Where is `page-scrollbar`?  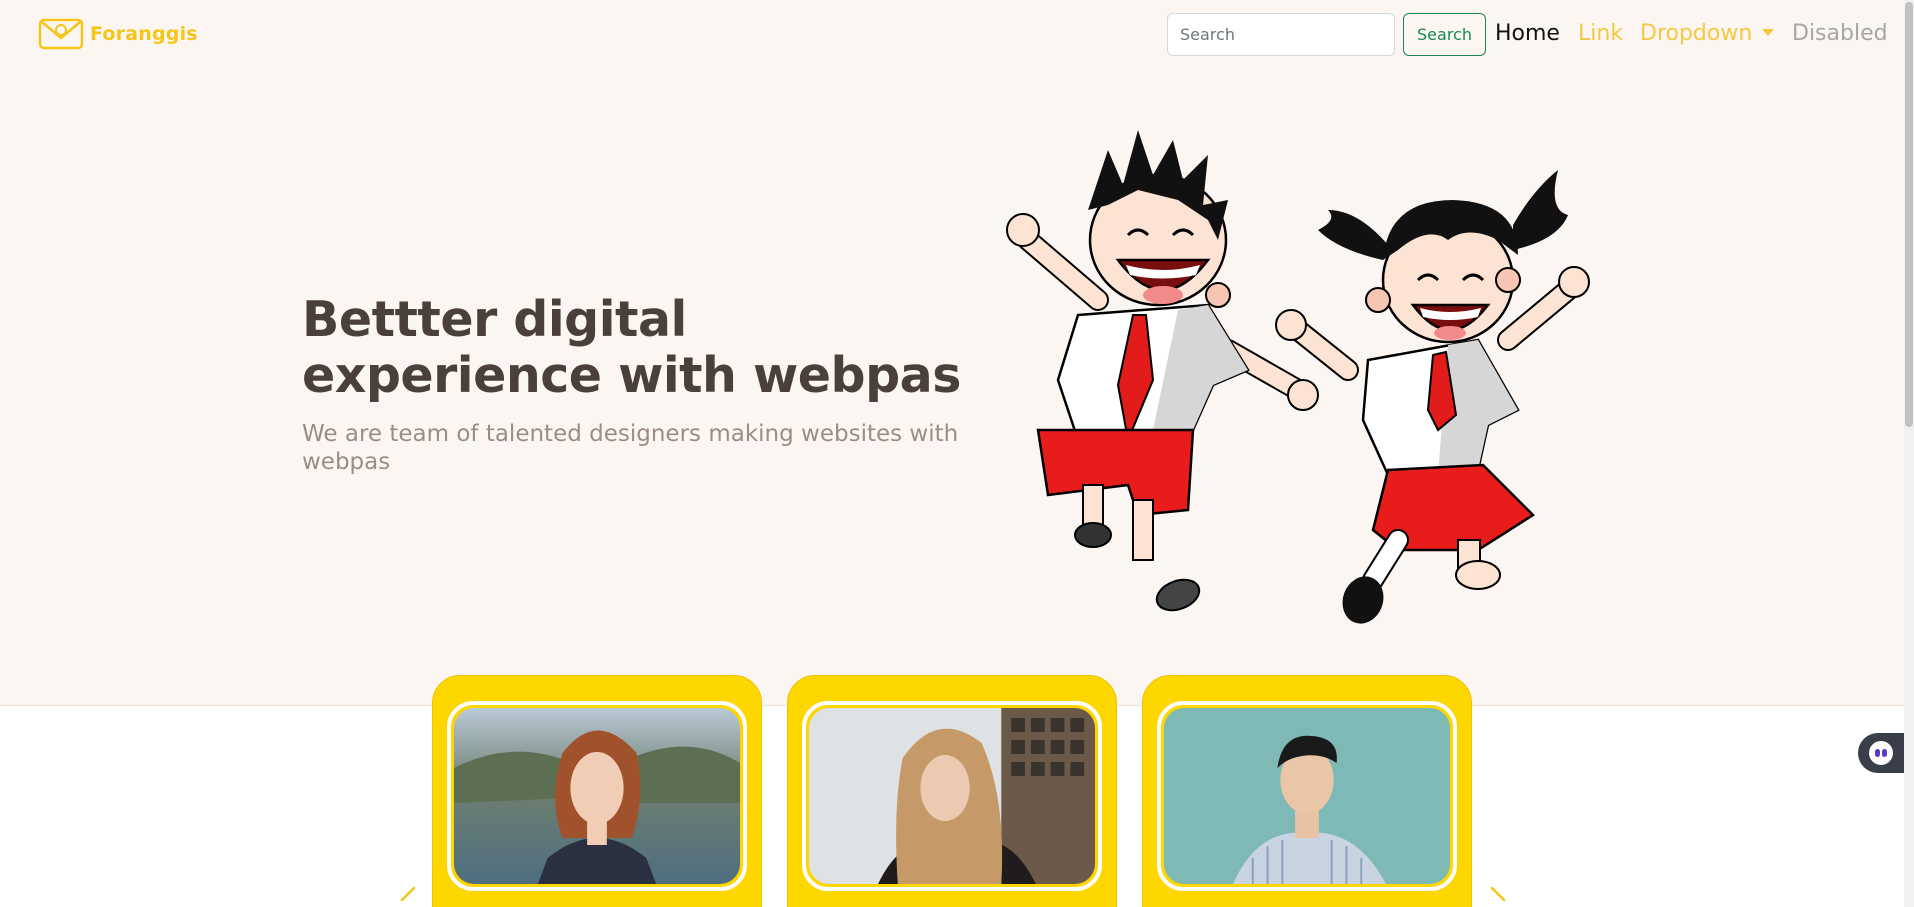 page-scrollbar is located at coordinates (1909, 453).